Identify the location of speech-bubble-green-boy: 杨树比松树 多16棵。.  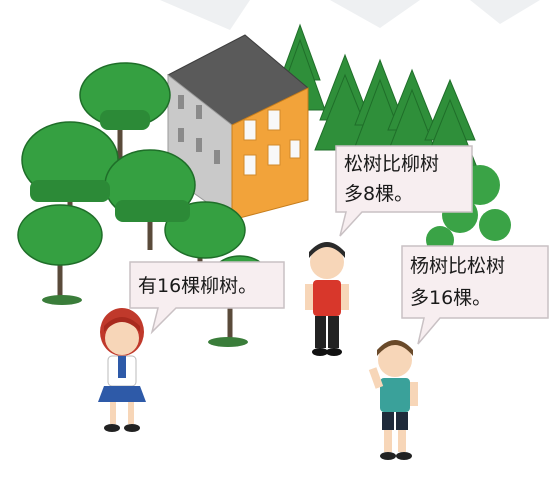
(475, 295).